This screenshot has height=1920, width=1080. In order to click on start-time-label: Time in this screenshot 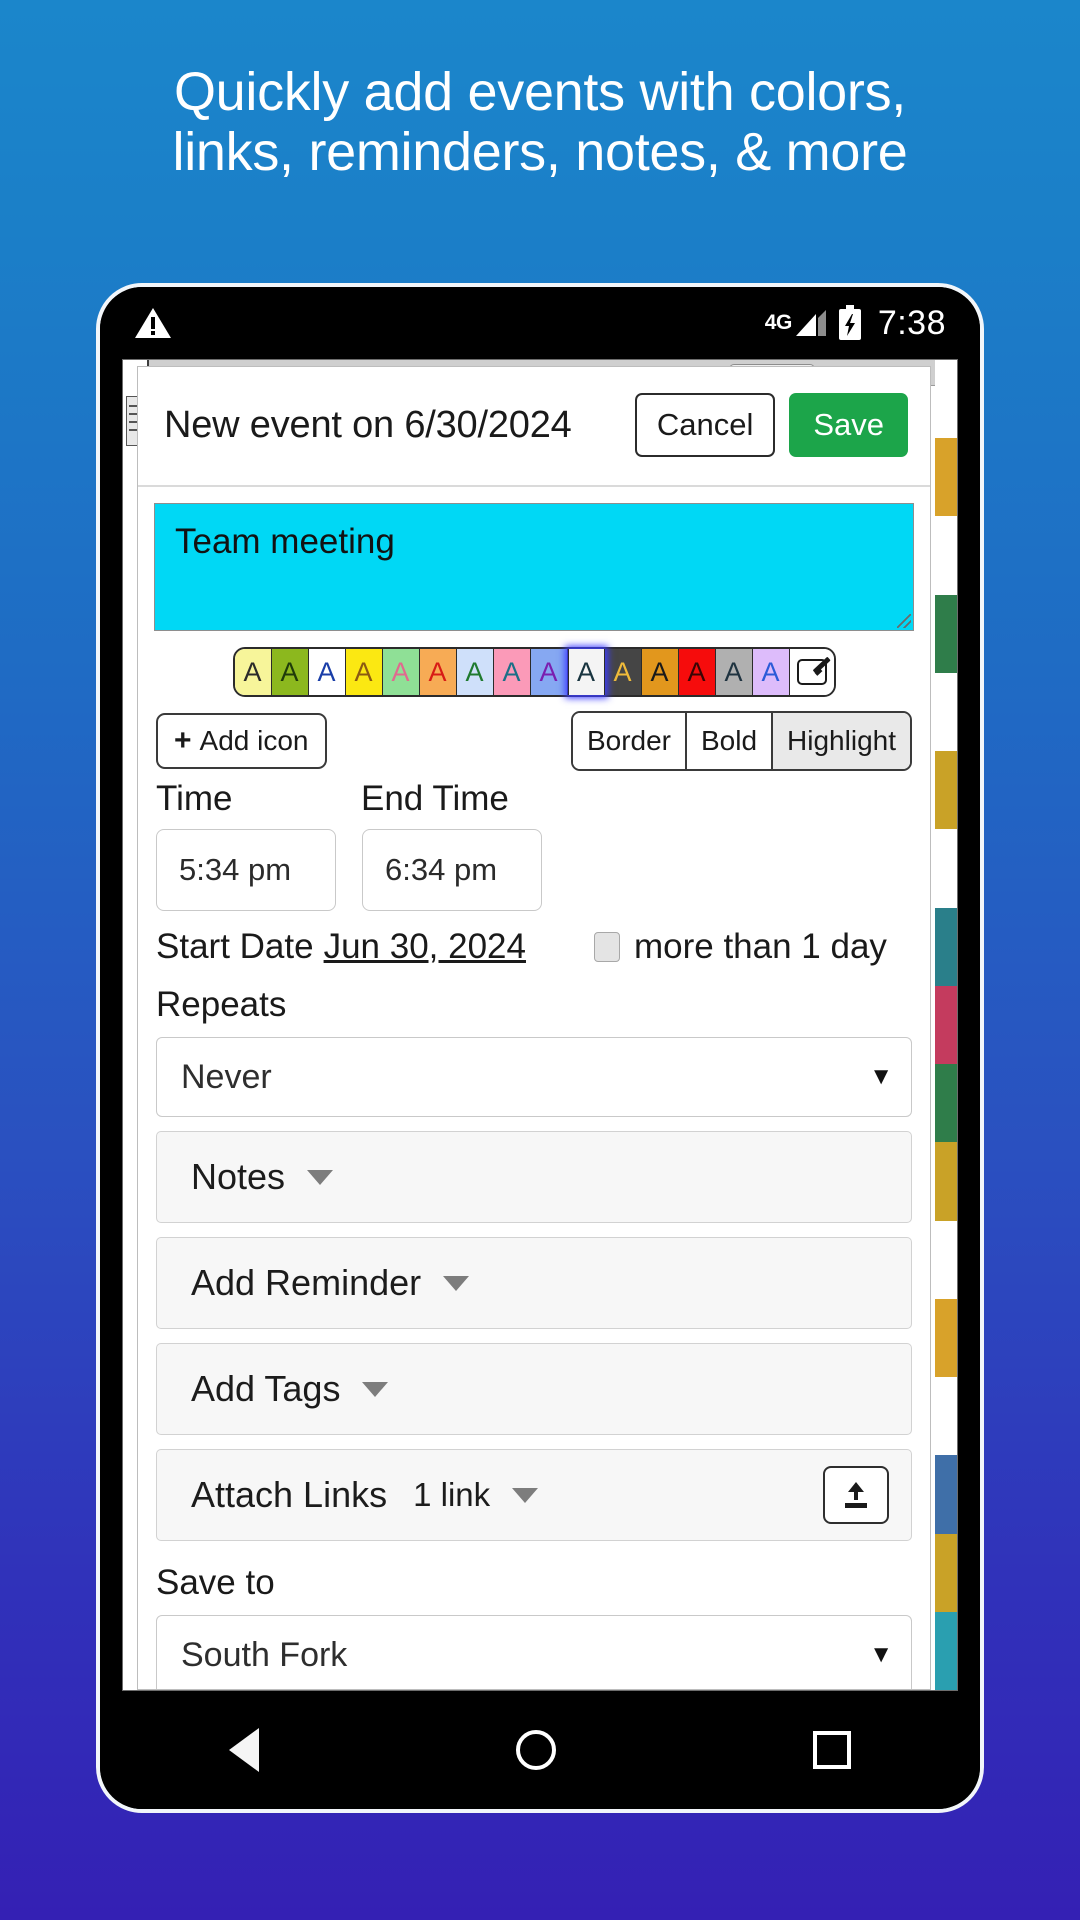, I will do `click(194, 798)`.